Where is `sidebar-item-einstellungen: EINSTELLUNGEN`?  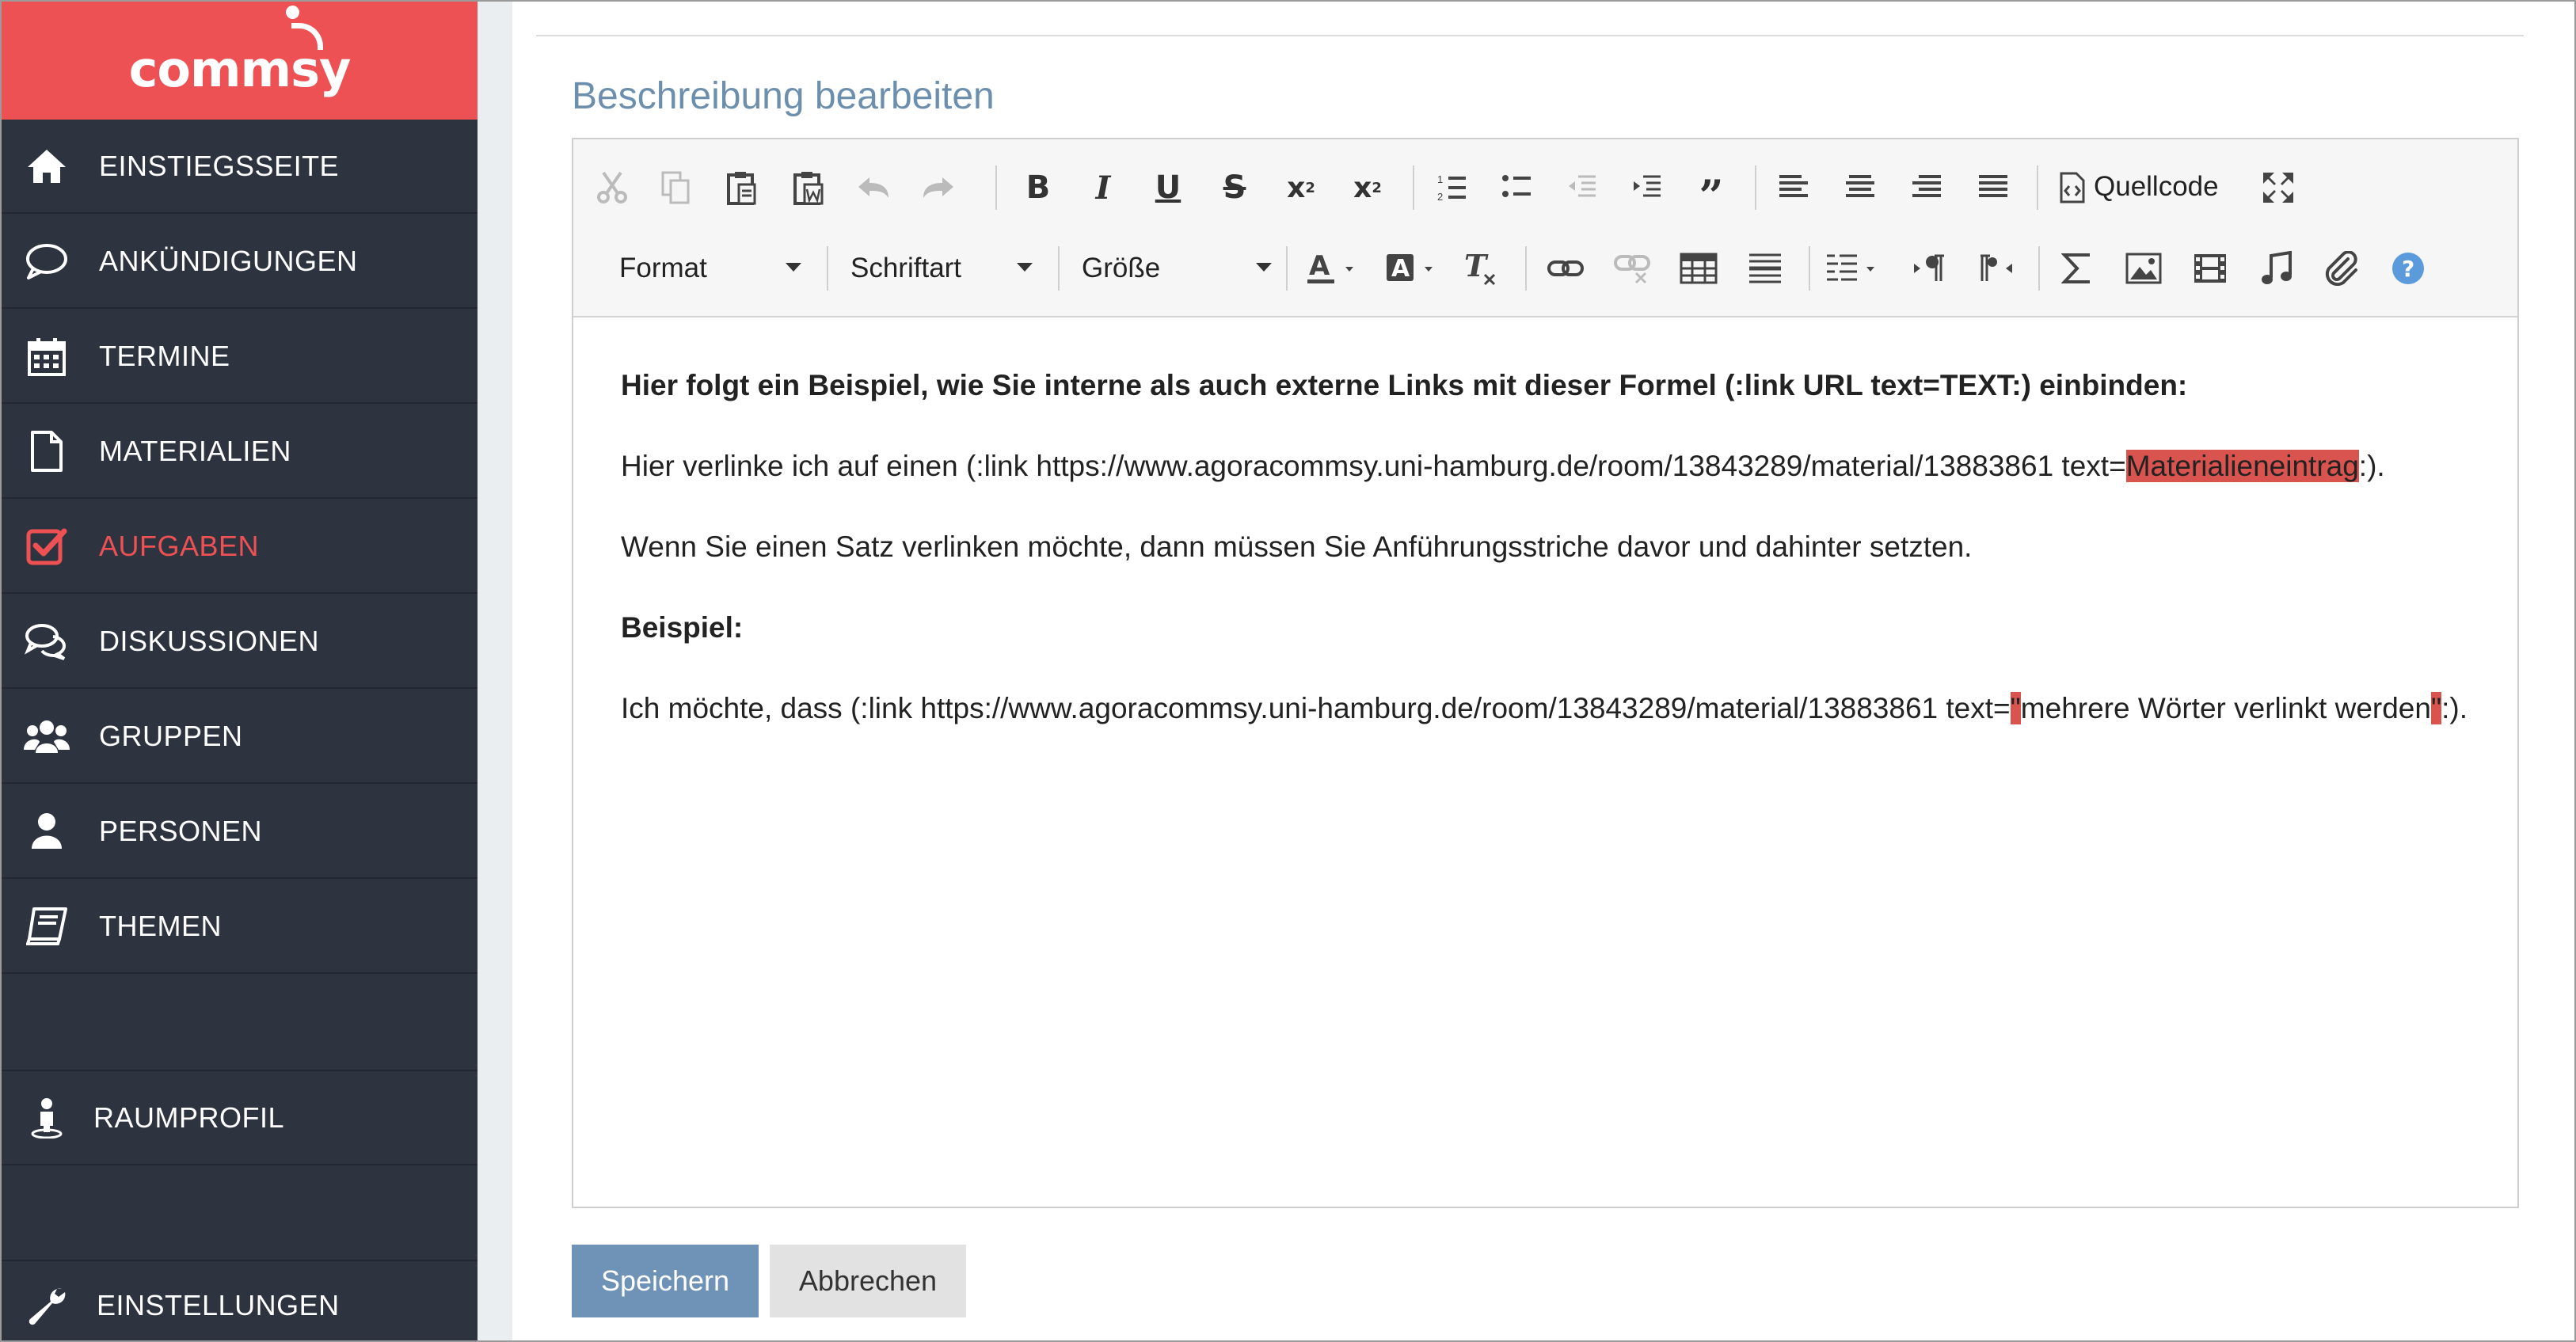
sidebar-item-einstellungen: EINSTELLUNGEN is located at coordinates (240, 1300).